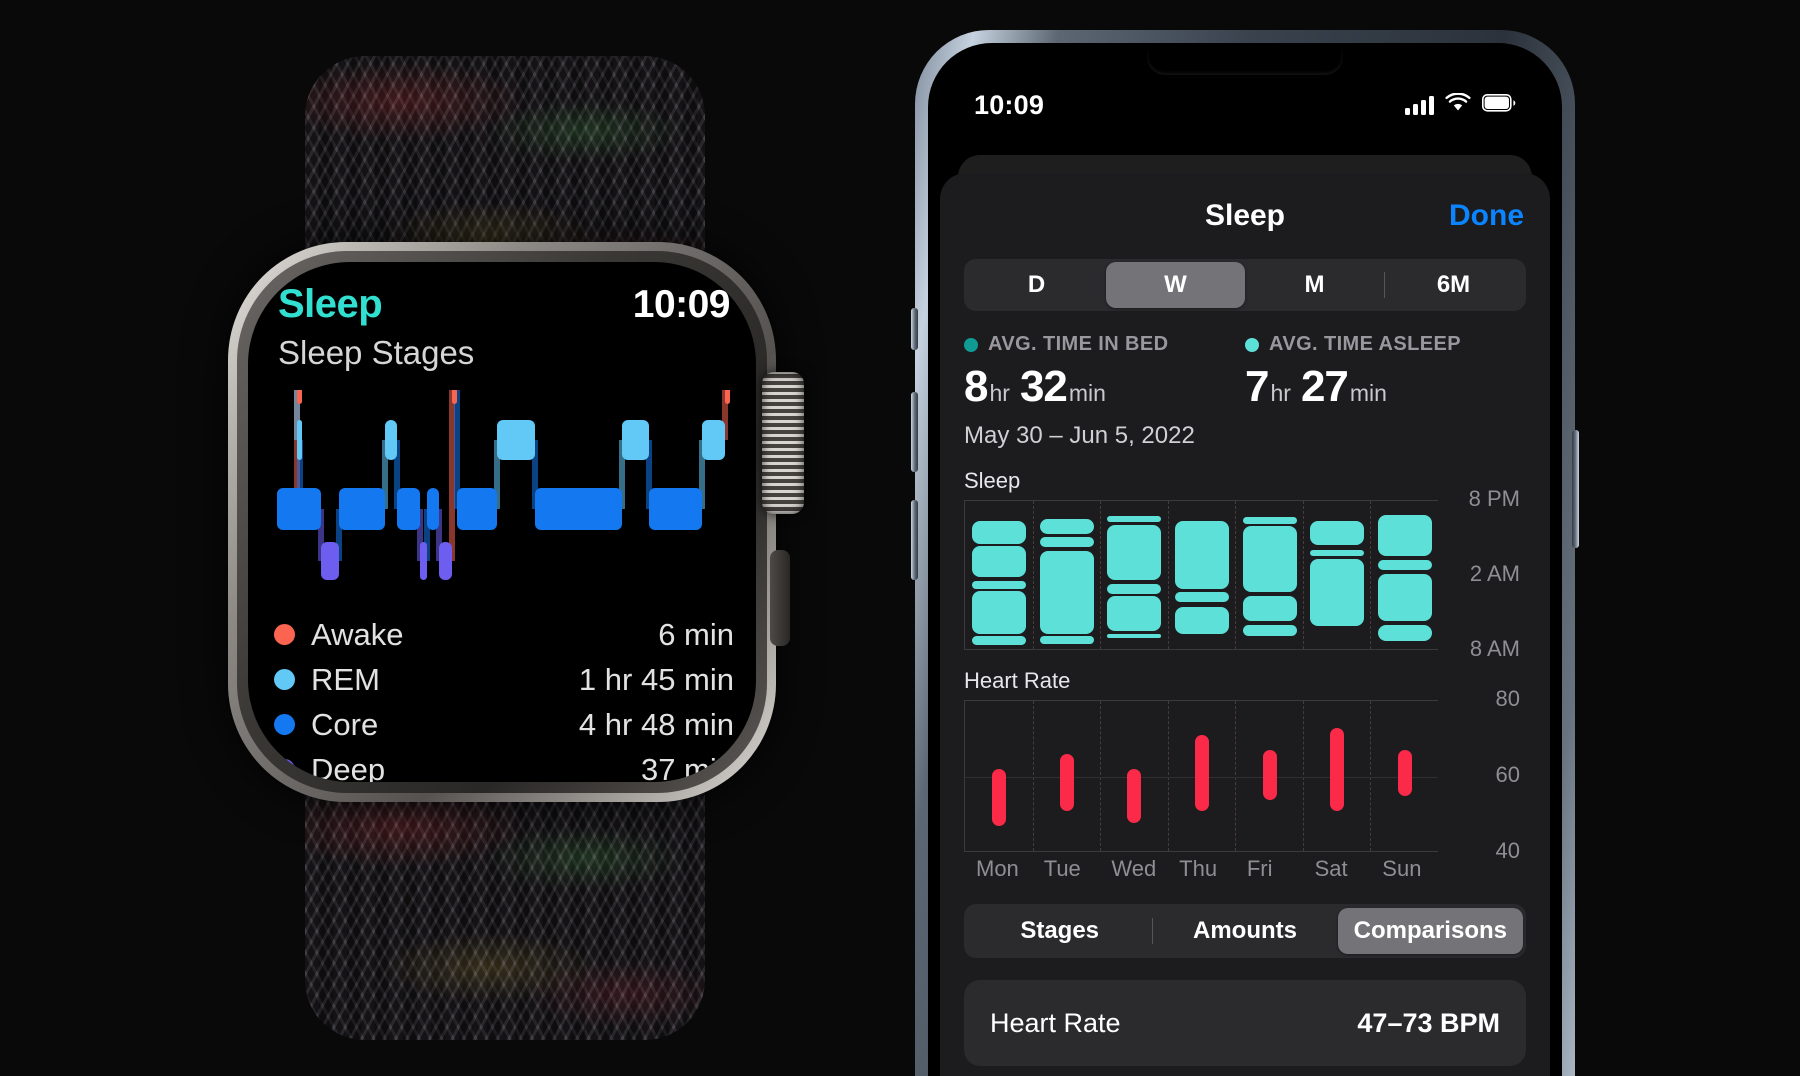 This screenshot has height=1076, width=1800. What do you see at coordinates (504, 634) in the screenshot?
I see `legend-row: Awake 6 min` at bounding box center [504, 634].